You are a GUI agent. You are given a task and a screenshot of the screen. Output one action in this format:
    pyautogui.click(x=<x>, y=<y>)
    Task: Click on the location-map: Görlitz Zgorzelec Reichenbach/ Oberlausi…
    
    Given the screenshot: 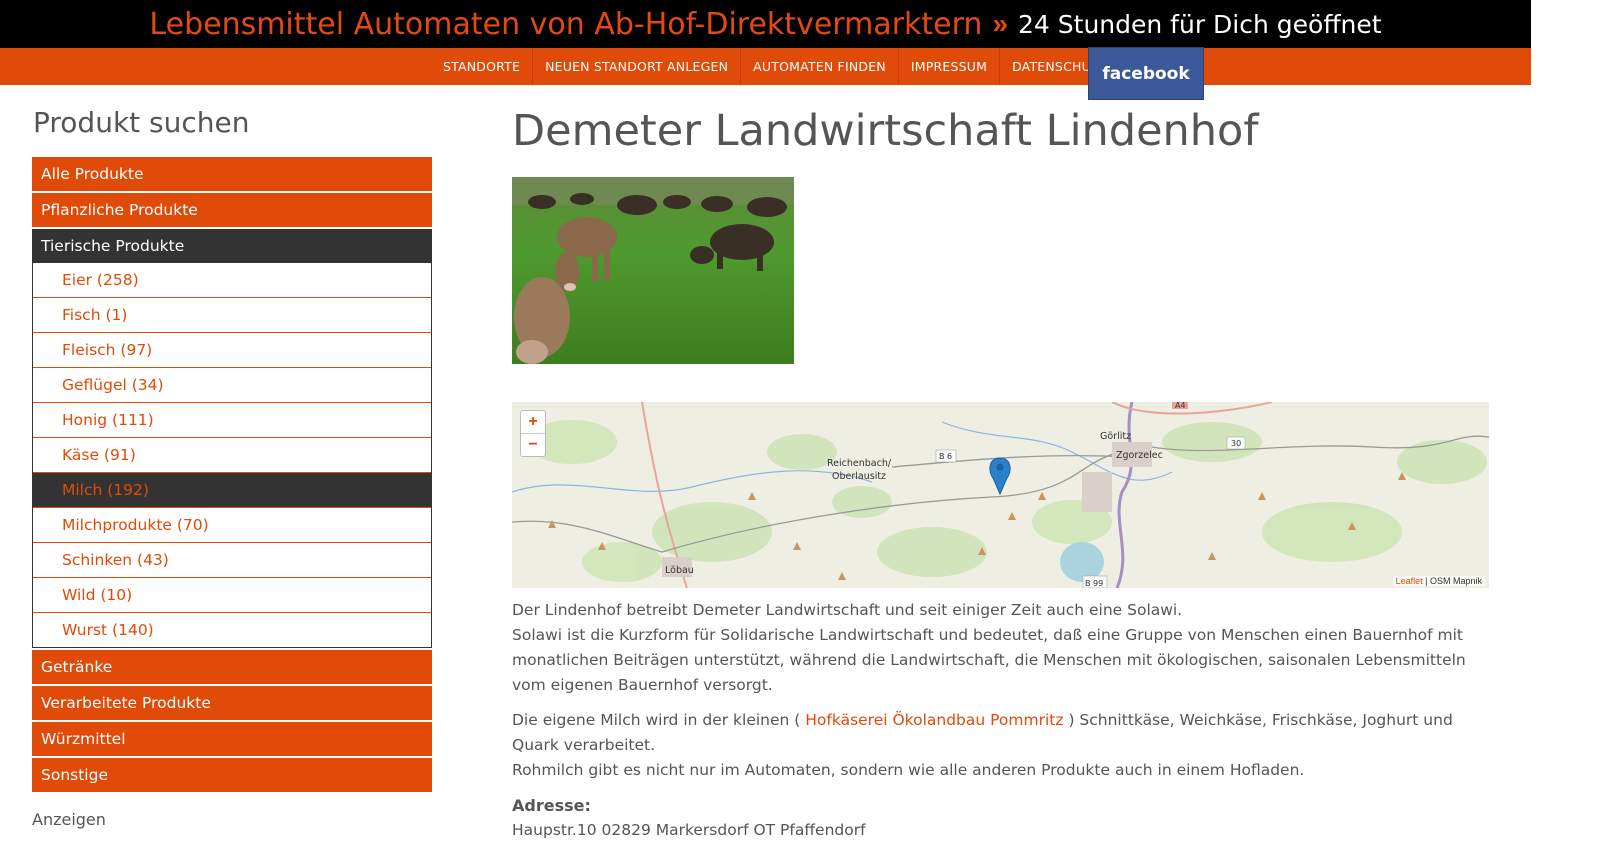 What is the action you would take?
    pyautogui.click(x=1000, y=495)
    